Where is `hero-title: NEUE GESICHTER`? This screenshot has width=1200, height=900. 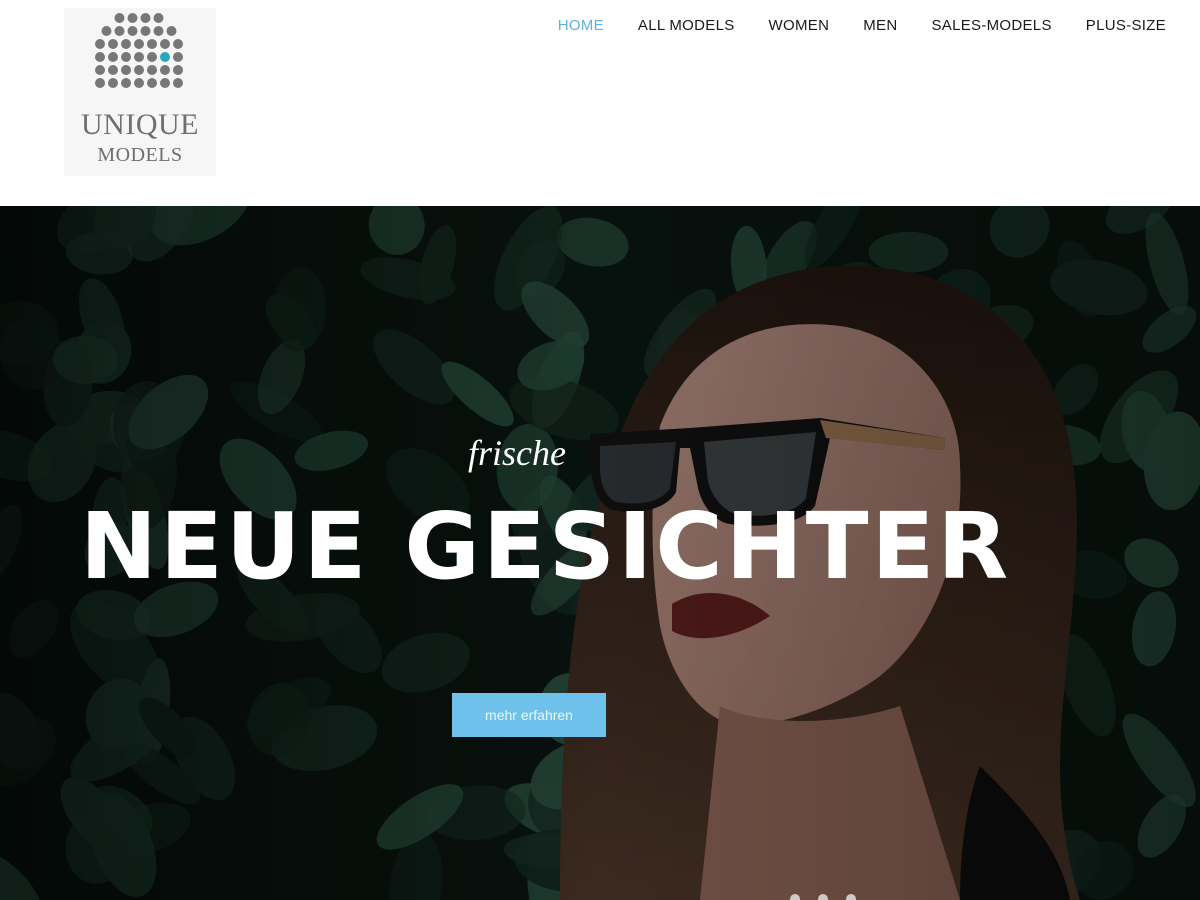
hero-title: NEUE GESICHTER is located at coordinates (546, 546).